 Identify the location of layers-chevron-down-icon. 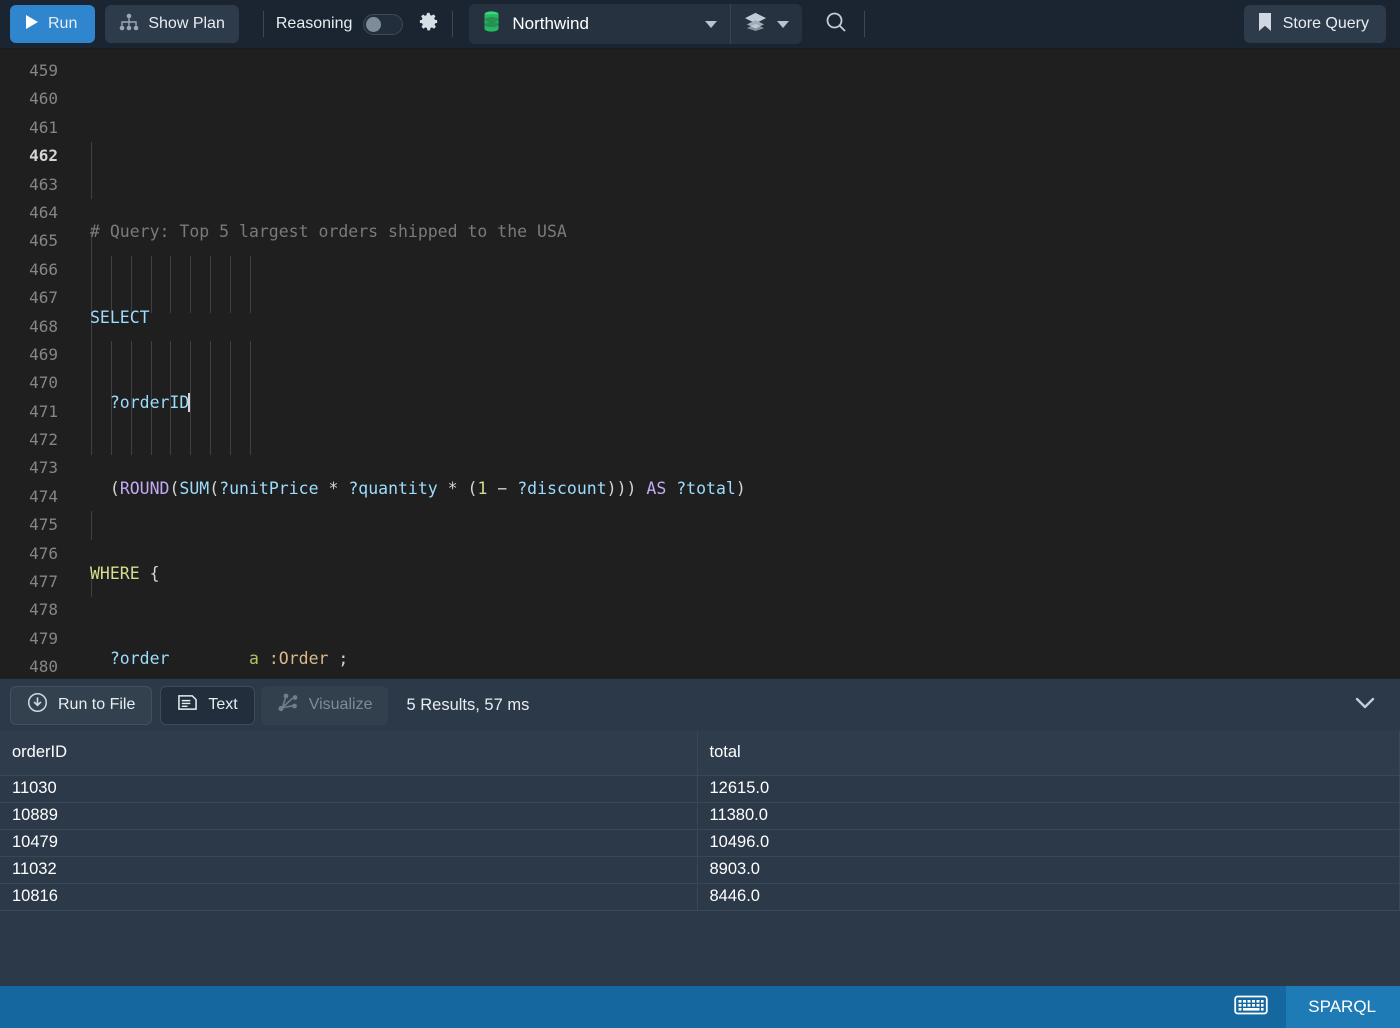
(783, 24).